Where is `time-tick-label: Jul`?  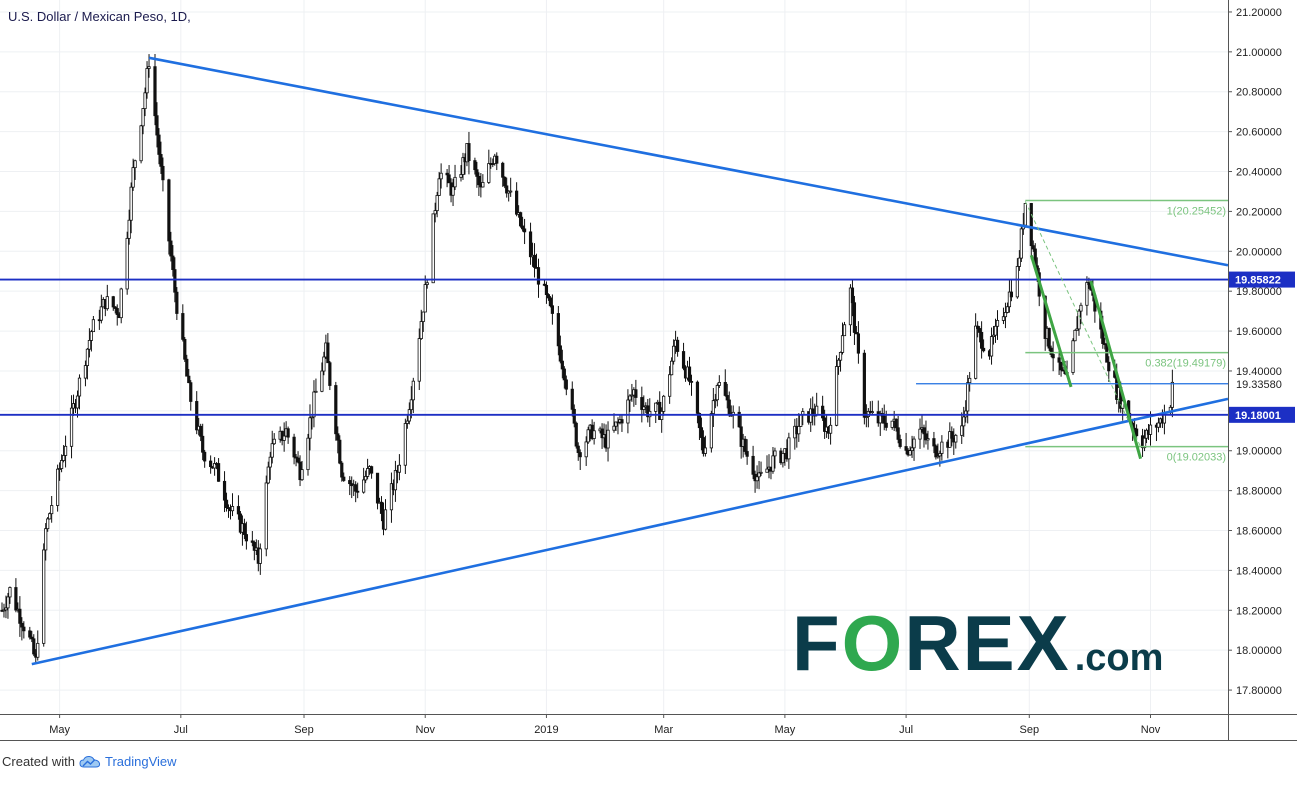
time-tick-label: Jul is located at coordinates (906, 730).